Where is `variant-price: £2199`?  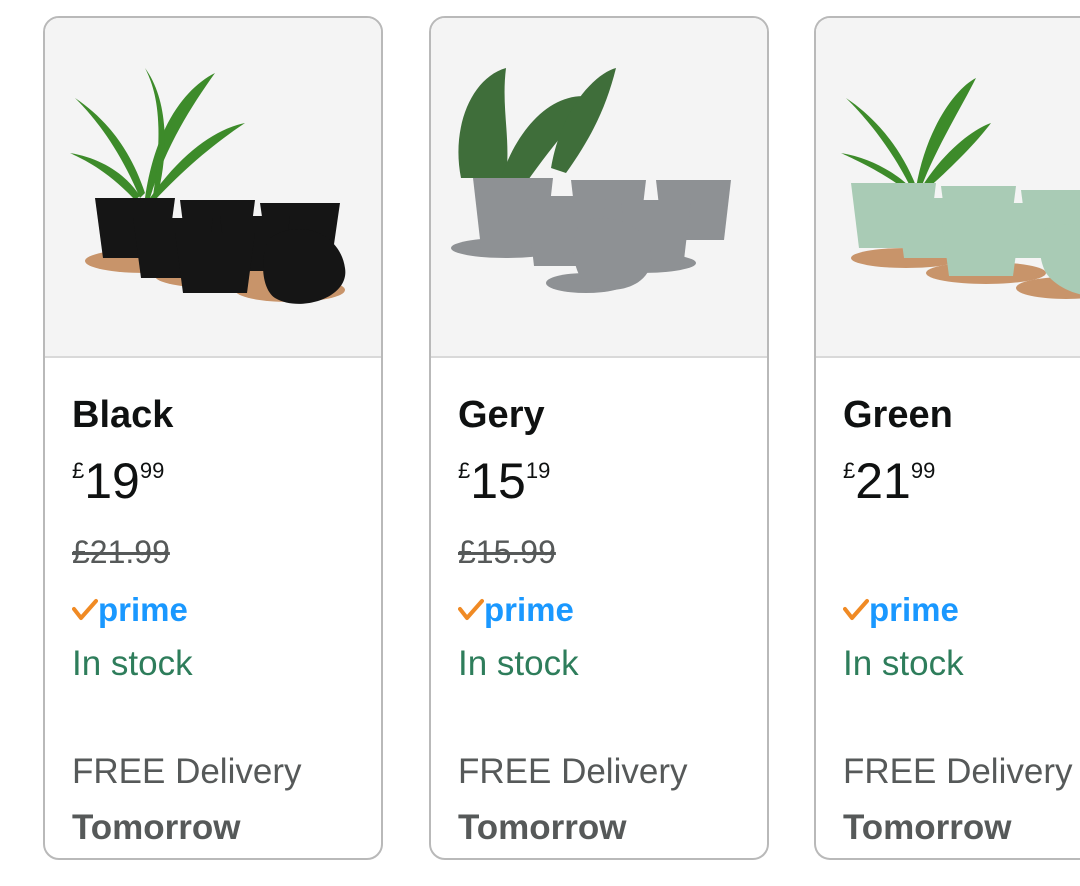 variant-price: £2199 is located at coordinates (889, 481).